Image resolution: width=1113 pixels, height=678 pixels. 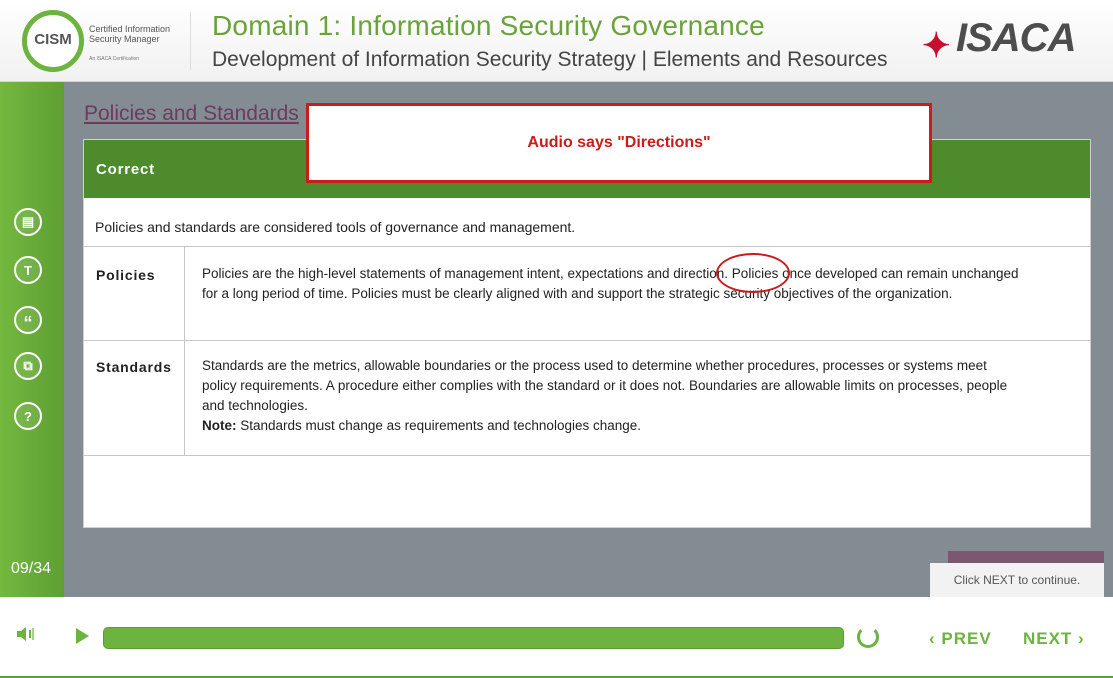 What do you see at coordinates (1017, 580) in the screenshot?
I see `next-hint: Click NEXT to continue.` at bounding box center [1017, 580].